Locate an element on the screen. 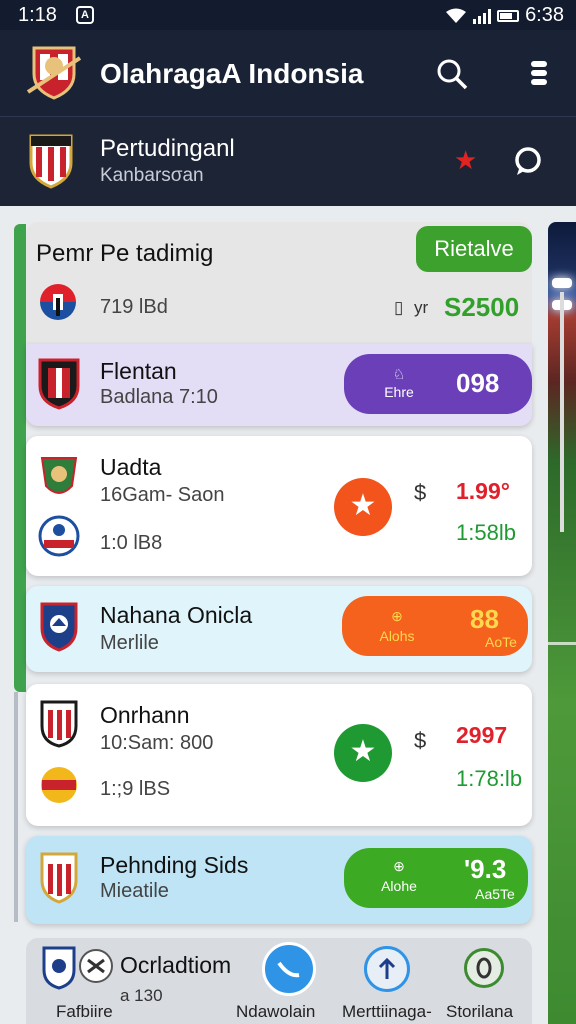 This screenshot has width=576, height=1024. nav-label: Merttiinaga- is located at coordinates (387, 1011).